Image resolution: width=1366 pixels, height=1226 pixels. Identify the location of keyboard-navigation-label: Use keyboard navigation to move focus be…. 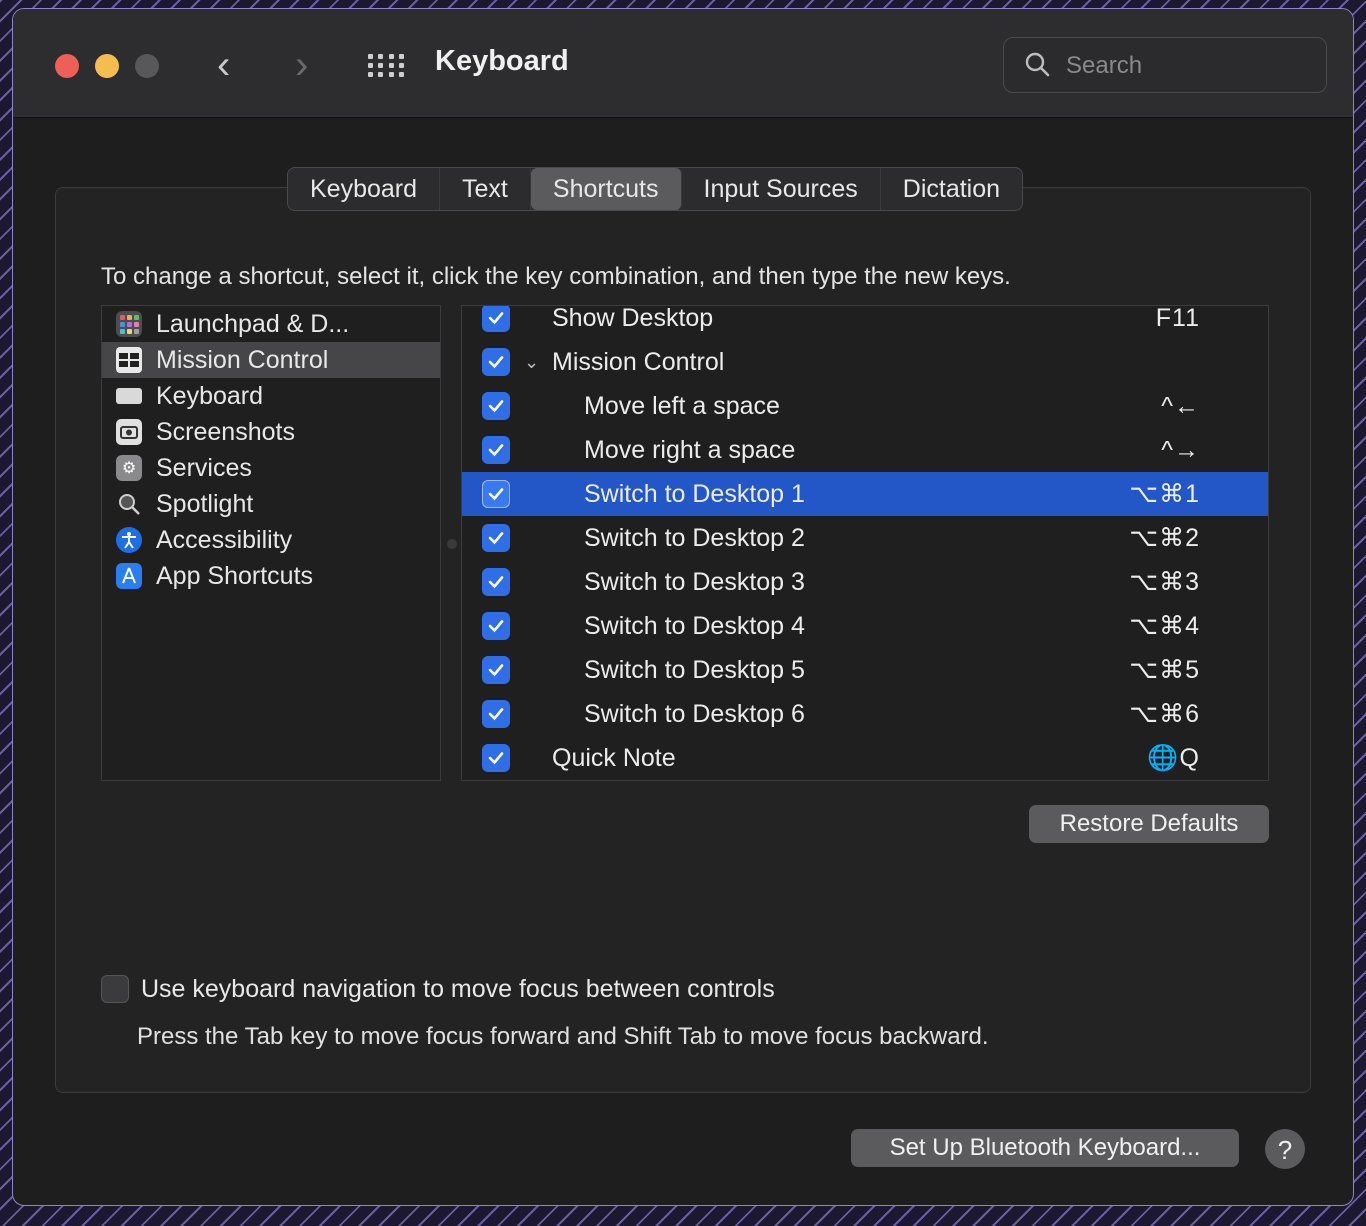
(458, 989).